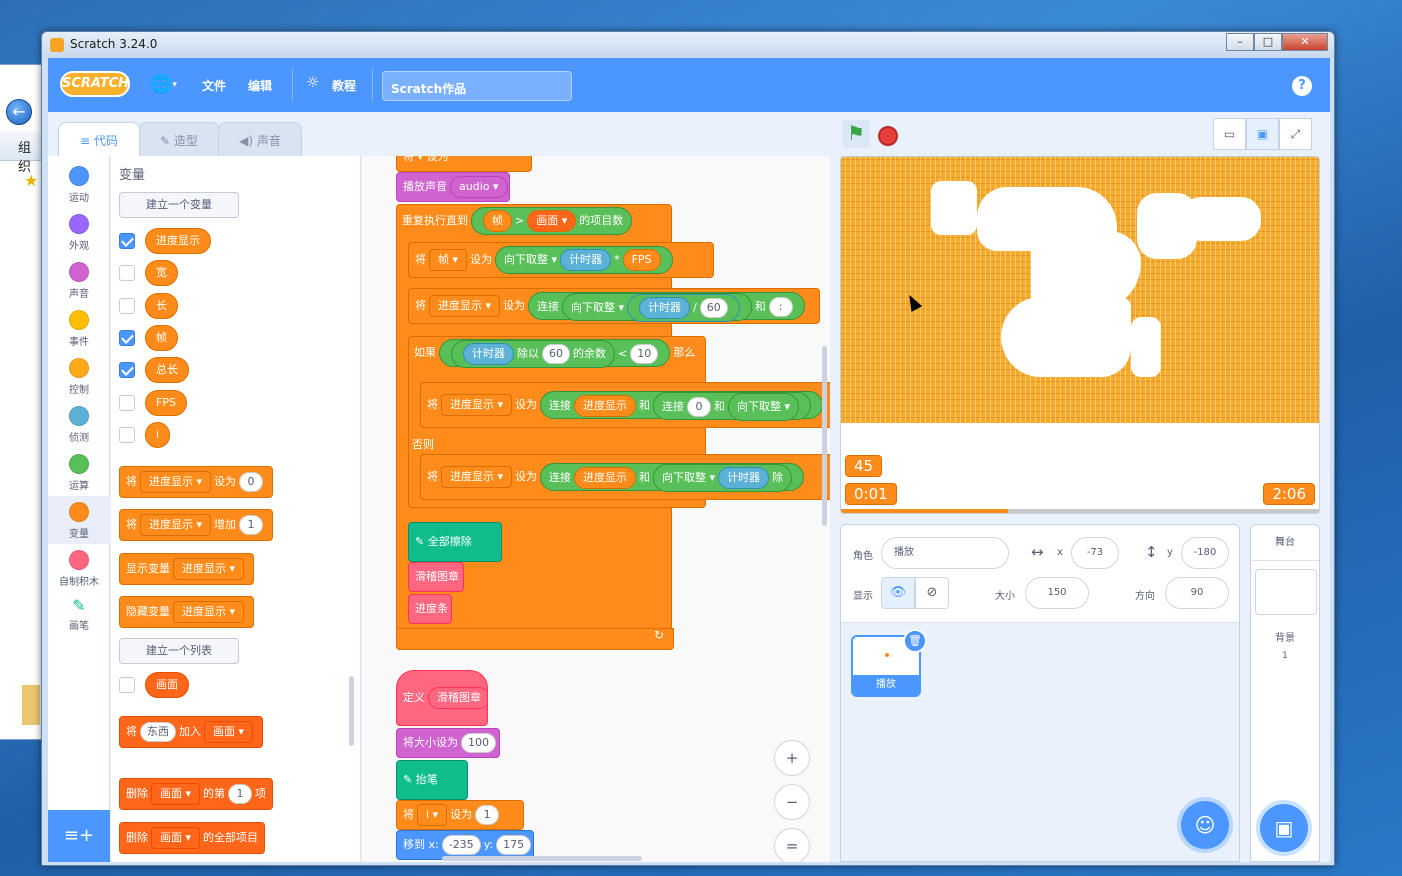 Image resolution: width=1402 pixels, height=876 pixels. I want to click on hide-variable-block: 隐藏变量 进度显示 ▾, so click(187, 612).